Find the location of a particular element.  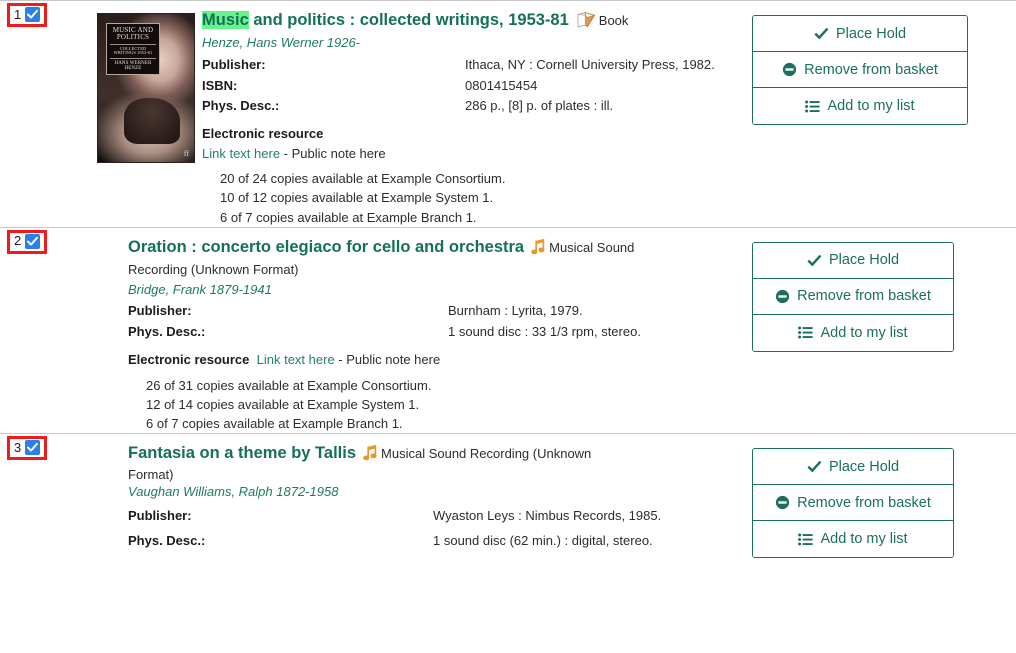

field-value-publisher: Burnham : Lyrita, 1979. is located at coordinates (515, 311).